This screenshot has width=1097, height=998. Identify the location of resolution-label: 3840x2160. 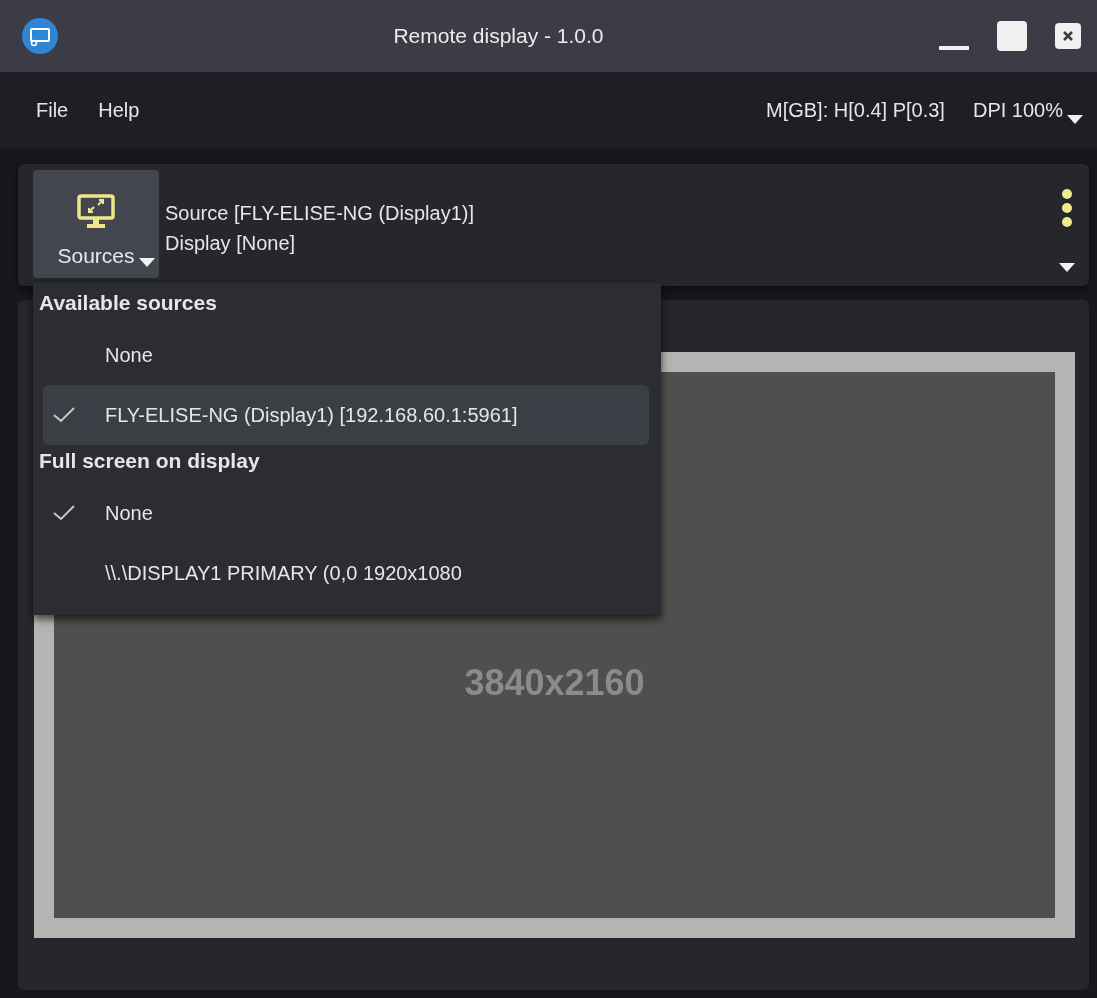
(554, 683).